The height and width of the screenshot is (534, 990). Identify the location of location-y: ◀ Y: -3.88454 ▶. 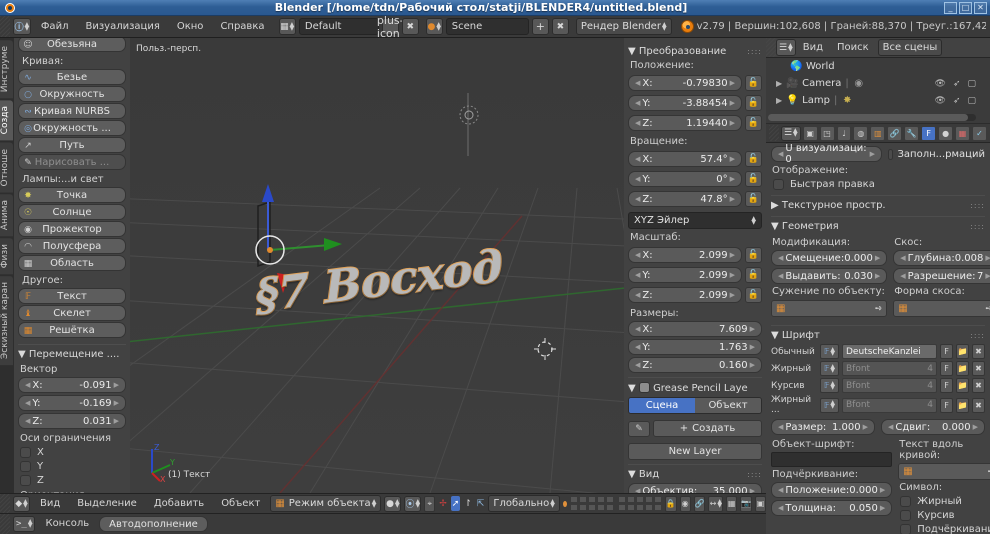
(685, 103).